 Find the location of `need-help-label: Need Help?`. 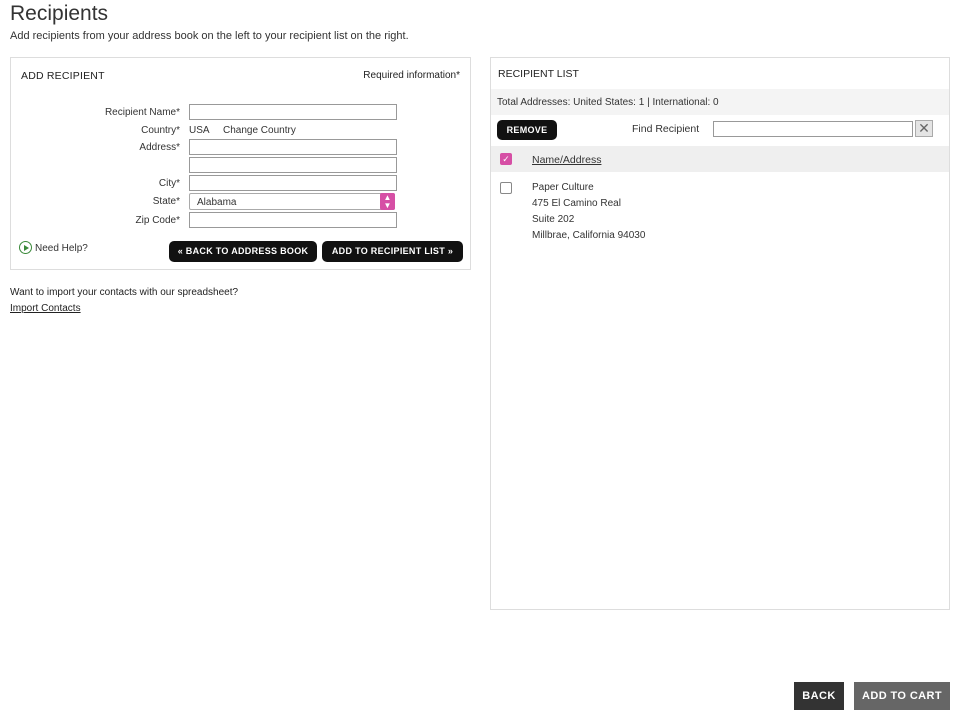

need-help-label: Need Help? is located at coordinates (61, 248).